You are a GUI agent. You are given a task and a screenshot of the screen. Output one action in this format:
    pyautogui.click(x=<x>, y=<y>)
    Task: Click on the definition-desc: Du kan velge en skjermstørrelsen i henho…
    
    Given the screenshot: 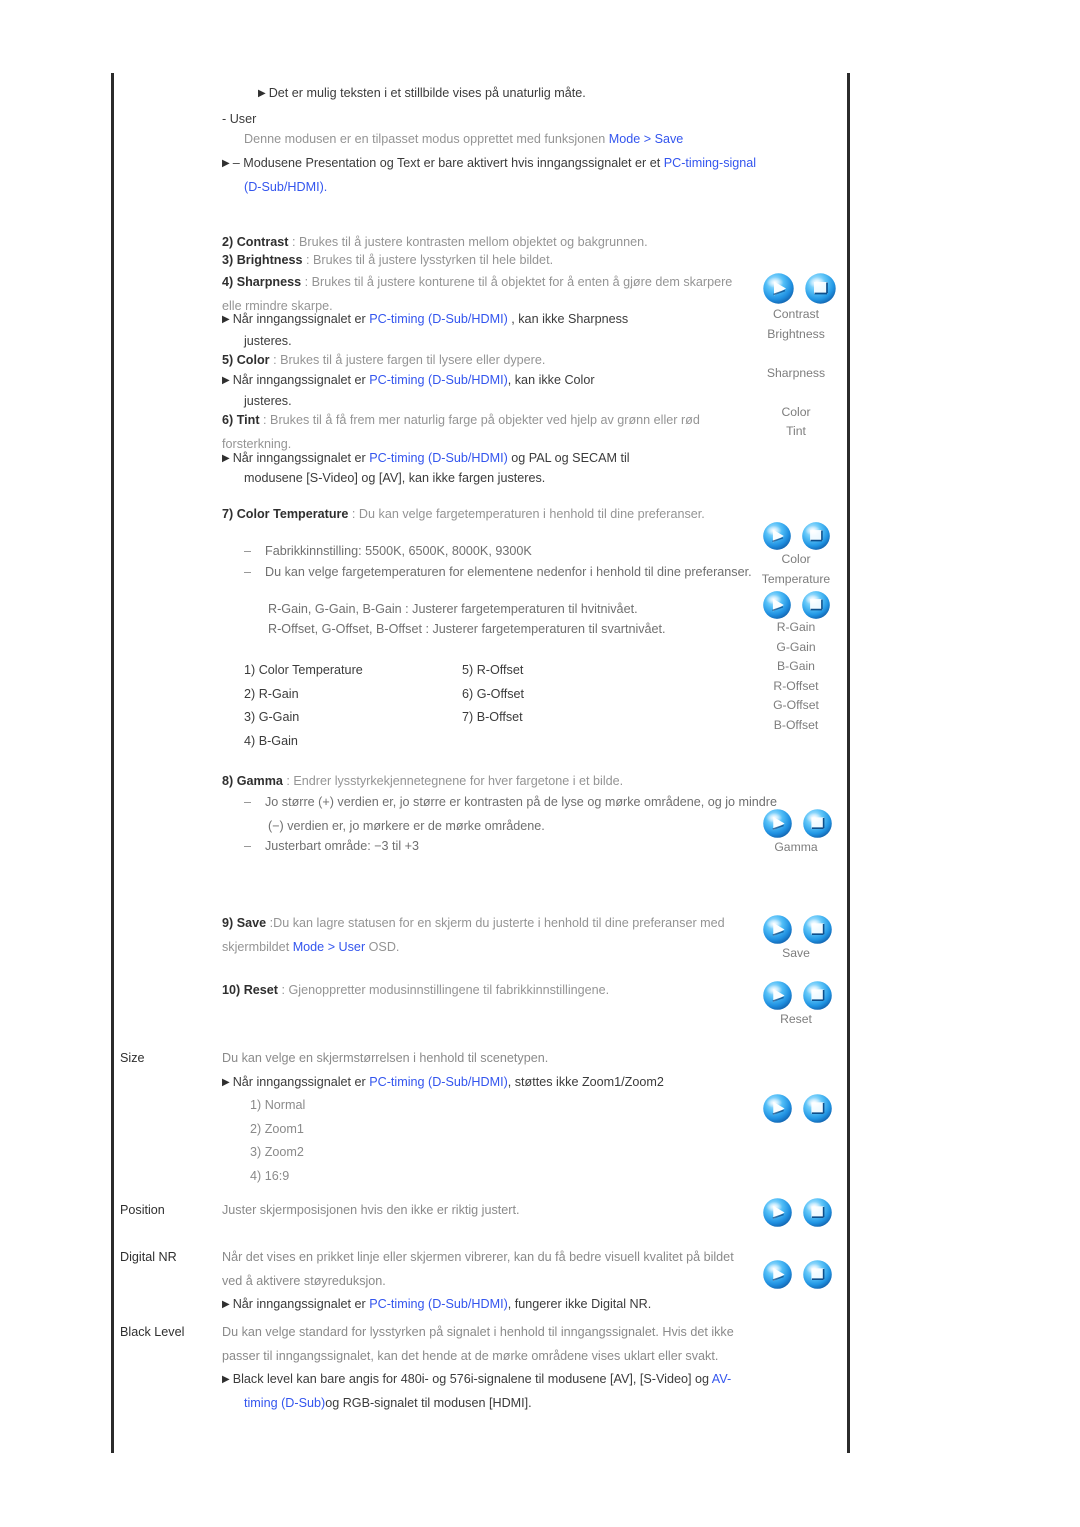 What is the action you would take?
    pyautogui.click(x=385, y=1058)
    